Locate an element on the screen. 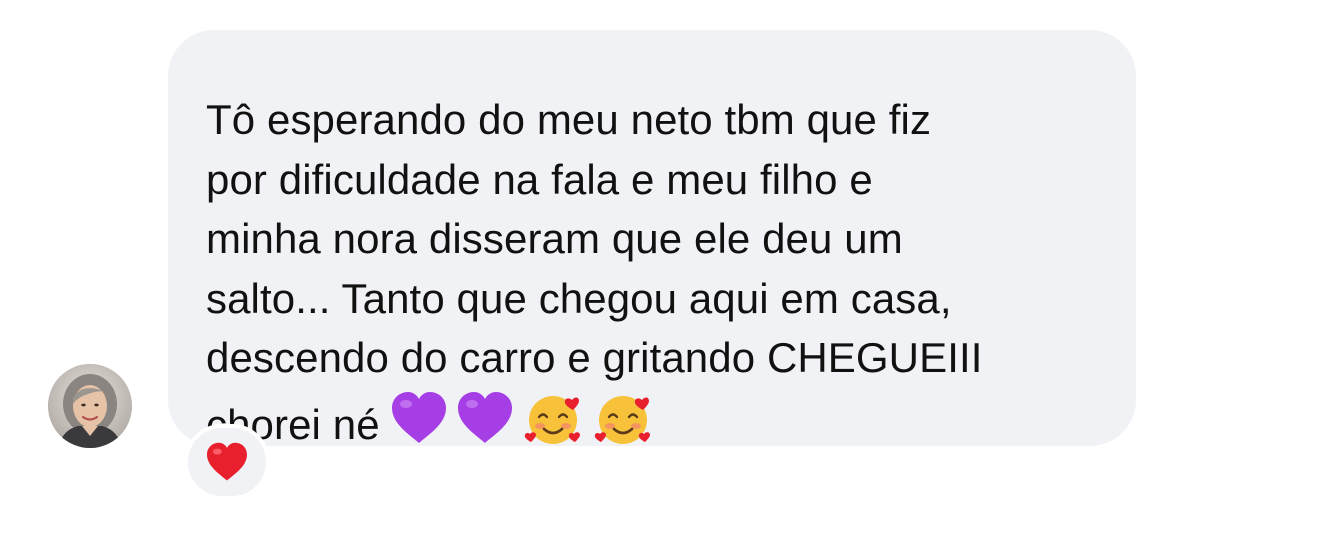 This screenshot has width=1320, height=539. message-line: por dificuldade na fala e meu filho e is located at coordinates (539, 179).